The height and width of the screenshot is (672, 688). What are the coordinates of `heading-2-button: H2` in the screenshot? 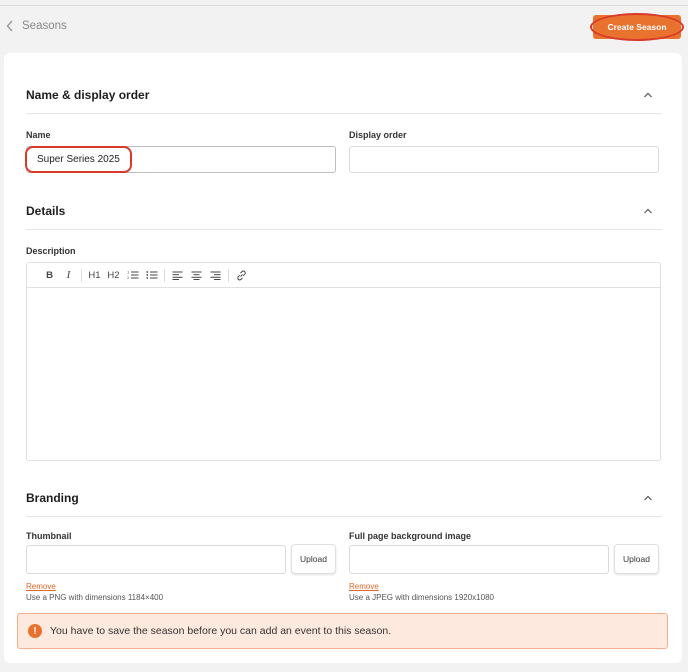 It's located at (113, 275).